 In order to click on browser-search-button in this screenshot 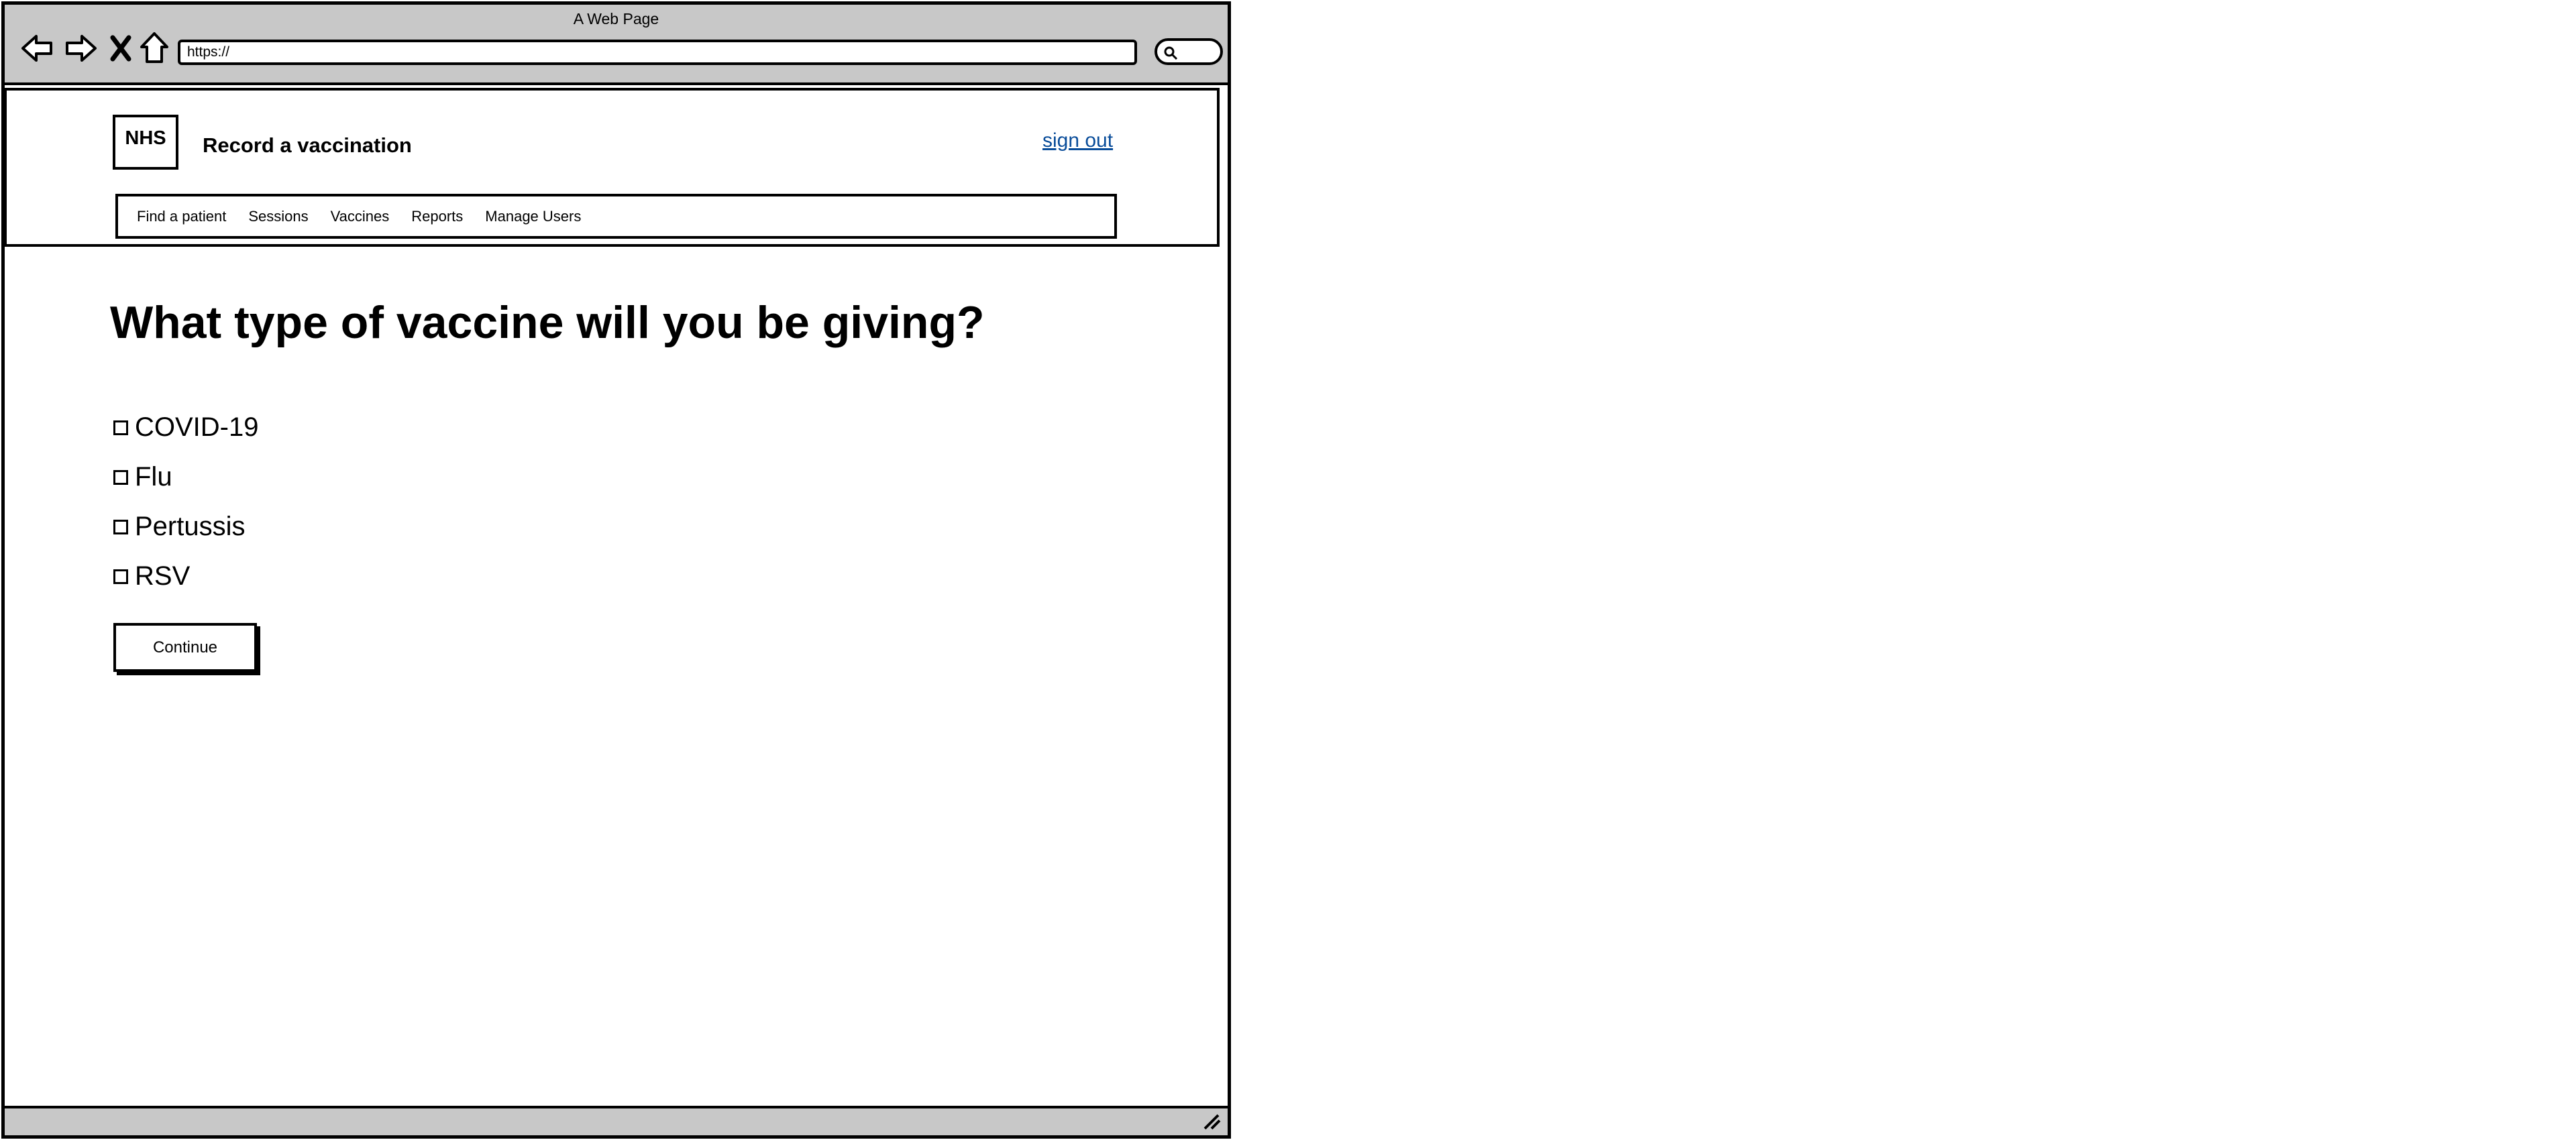, I will do `click(1189, 51)`.